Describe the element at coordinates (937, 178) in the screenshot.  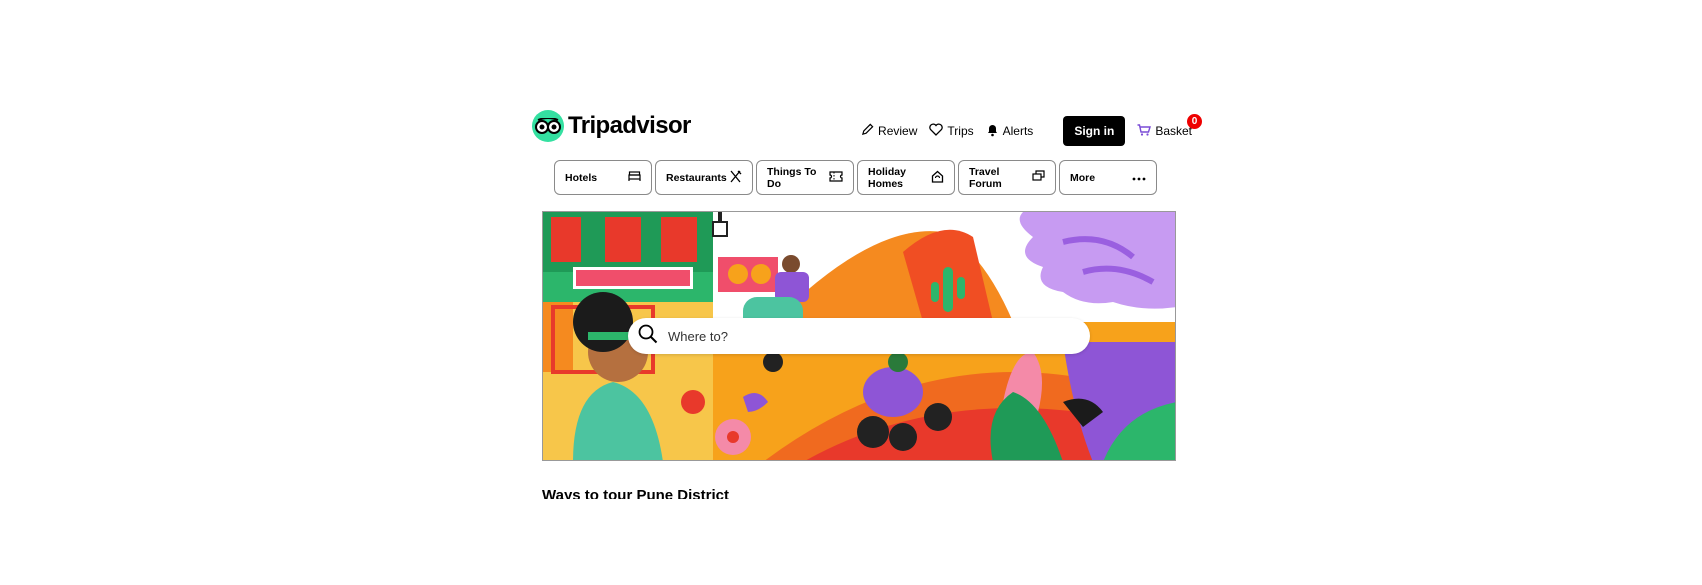
I see `house-icon` at that location.